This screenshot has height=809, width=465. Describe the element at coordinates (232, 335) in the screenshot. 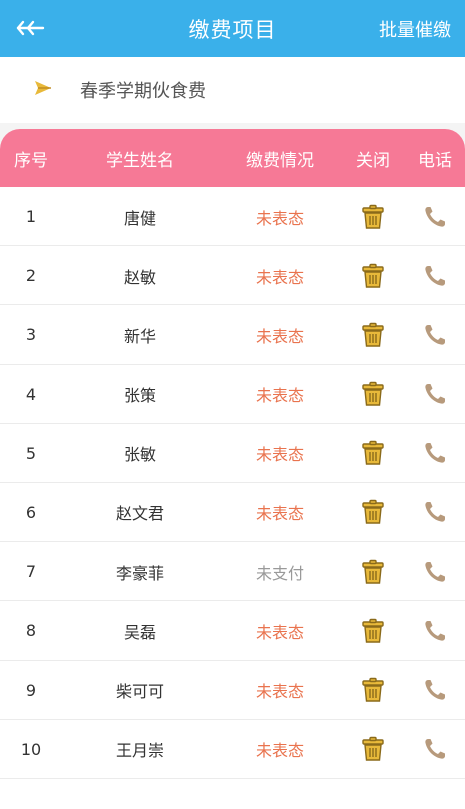

I see `table-row: 3 新华 未表态` at that location.